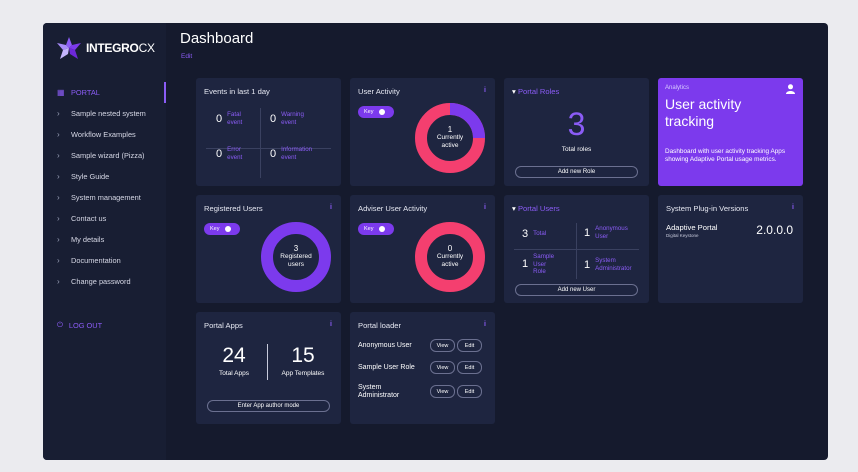 The width and height of the screenshot is (858, 472). What do you see at coordinates (525, 234) in the screenshot?
I see `stat-value: 3` at bounding box center [525, 234].